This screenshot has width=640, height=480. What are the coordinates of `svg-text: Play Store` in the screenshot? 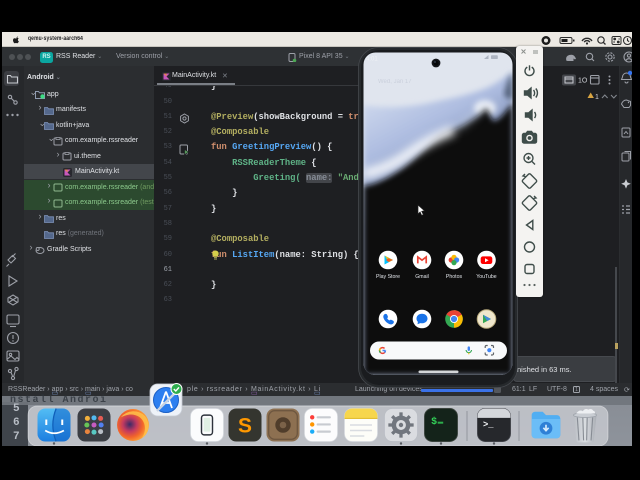 It's located at (388, 277).